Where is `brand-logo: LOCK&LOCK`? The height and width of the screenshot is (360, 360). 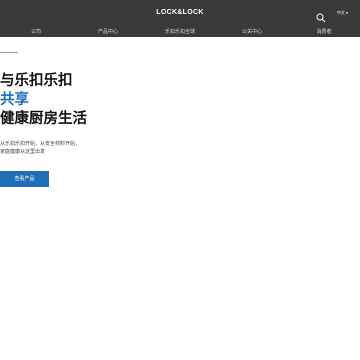 brand-logo: LOCK&LOCK is located at coordinates (180, 12).